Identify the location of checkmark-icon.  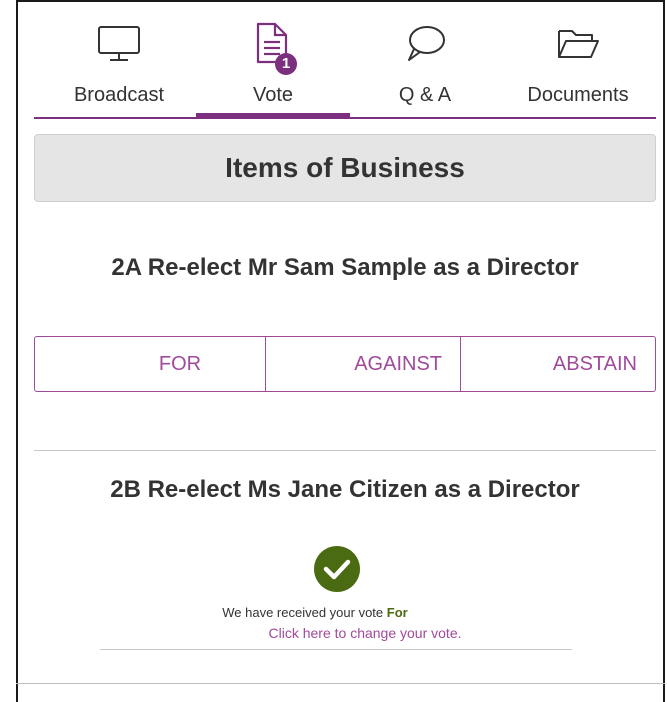
(337, 569).